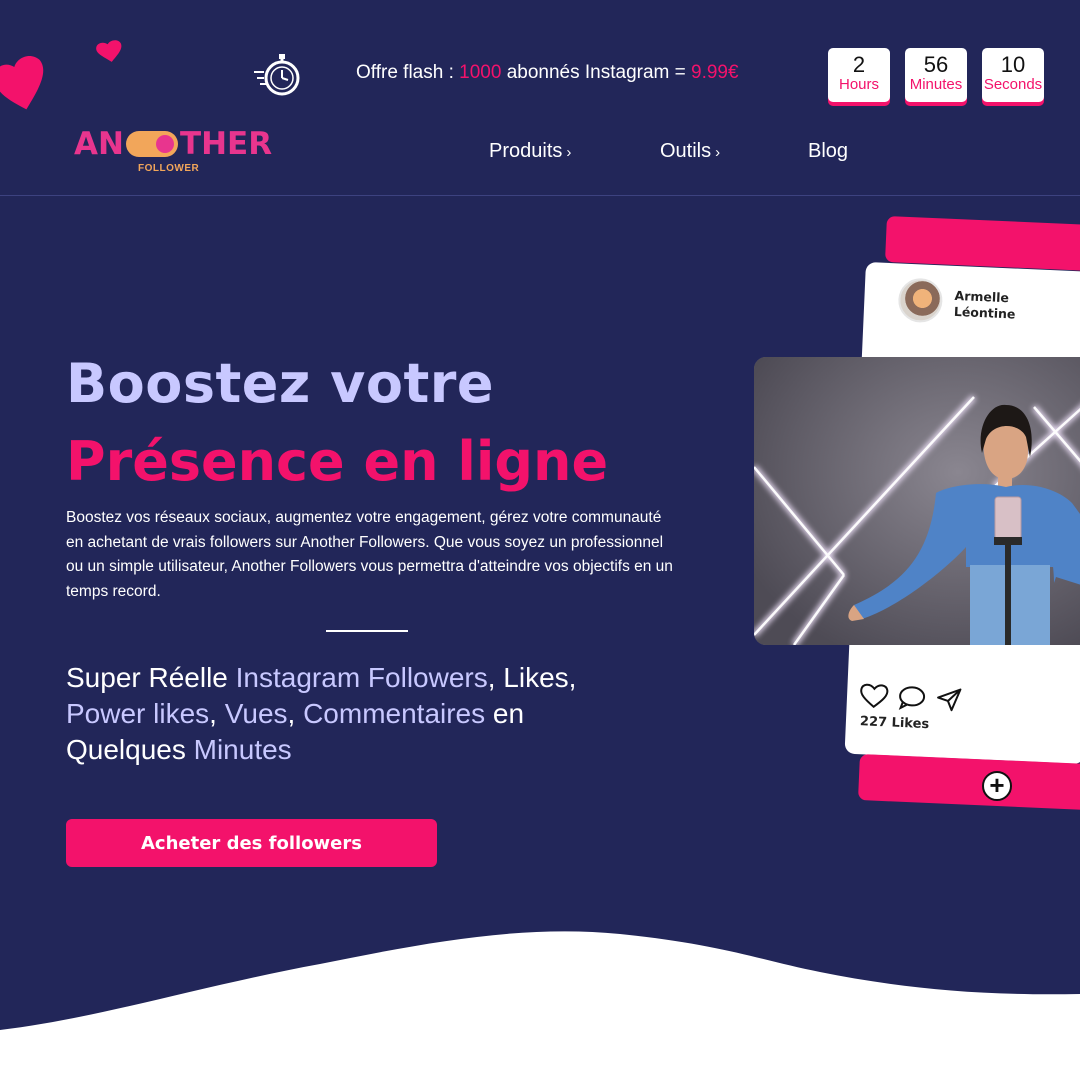  I want to click on nav-blog: Blog, so click(828, 151).